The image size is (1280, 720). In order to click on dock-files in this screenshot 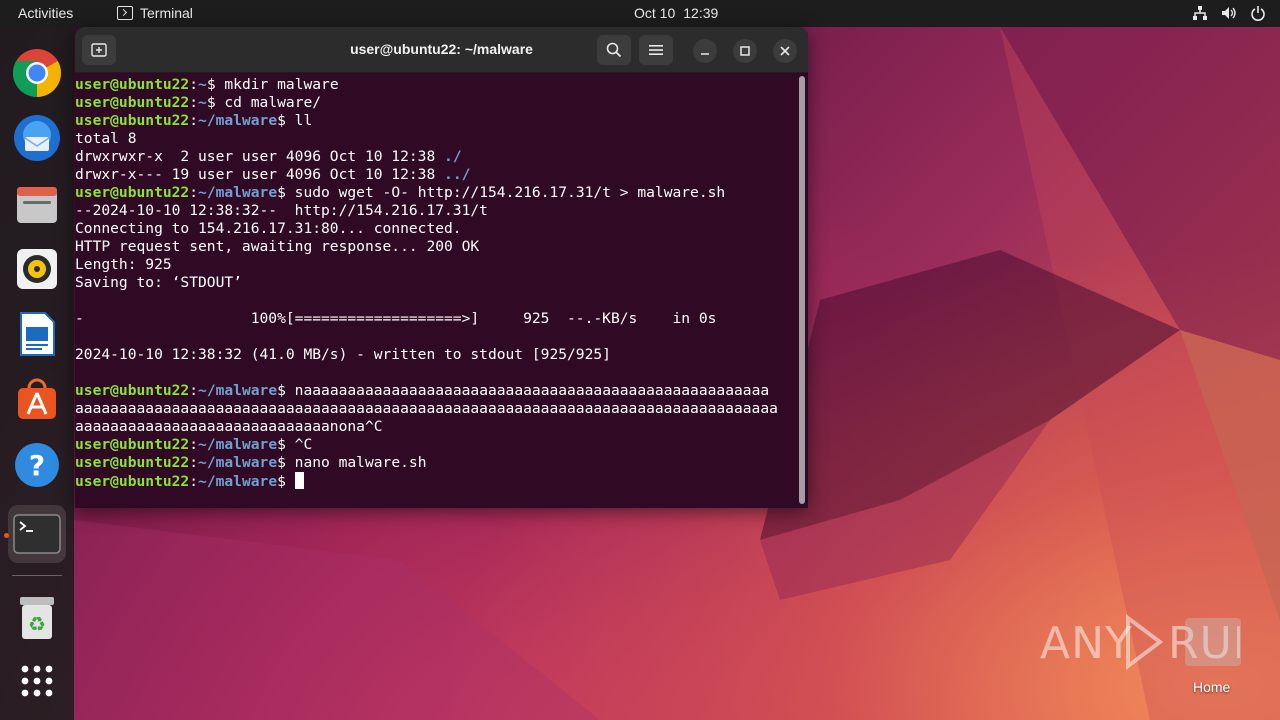, I will do `click(37, 204)`.